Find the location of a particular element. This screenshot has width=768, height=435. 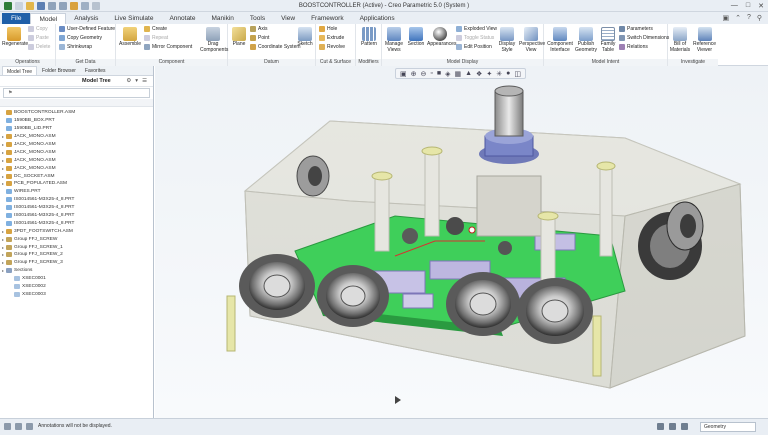

tree-item: ▸ Group FFJ_SCREW_1 is located at coordinates (76, 247).